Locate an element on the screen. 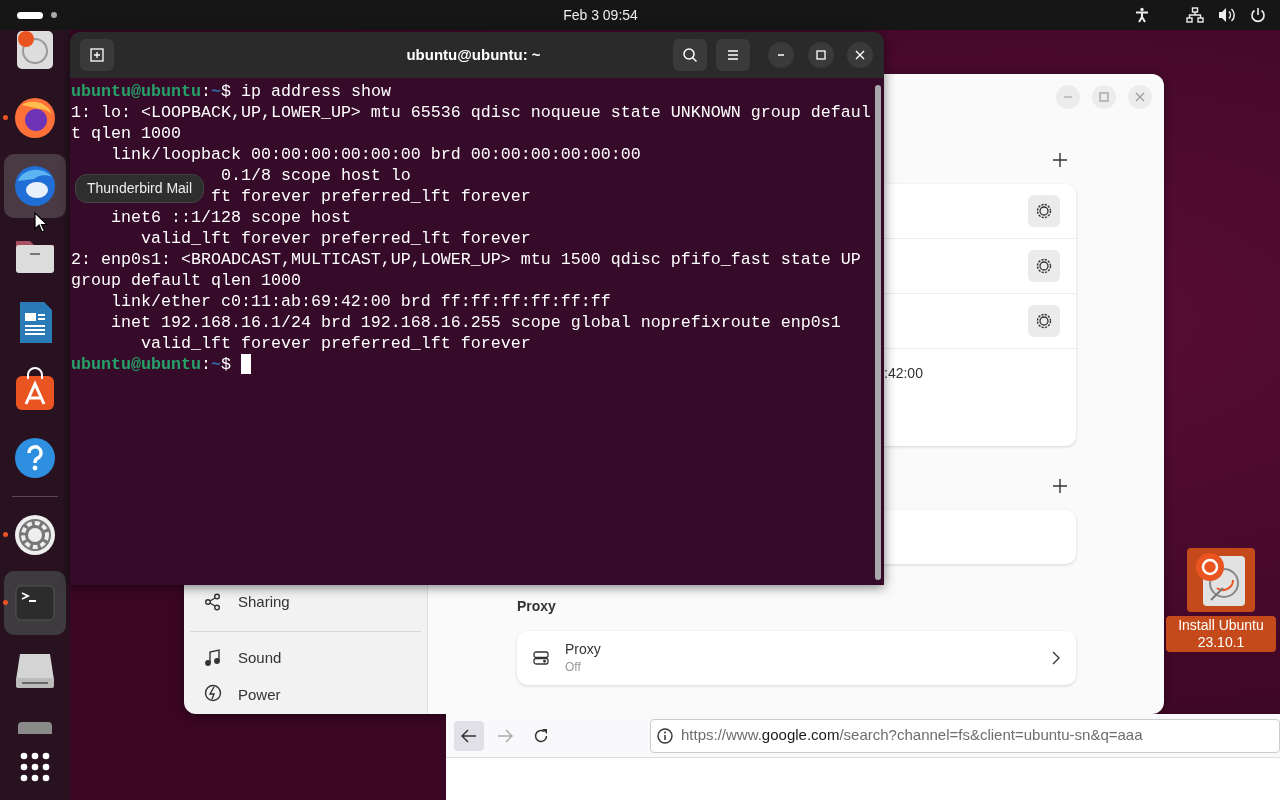 Image resolution: width=1280 pixels, height=800 pixels. new-tab-icon is located at coordinates (97, 55).